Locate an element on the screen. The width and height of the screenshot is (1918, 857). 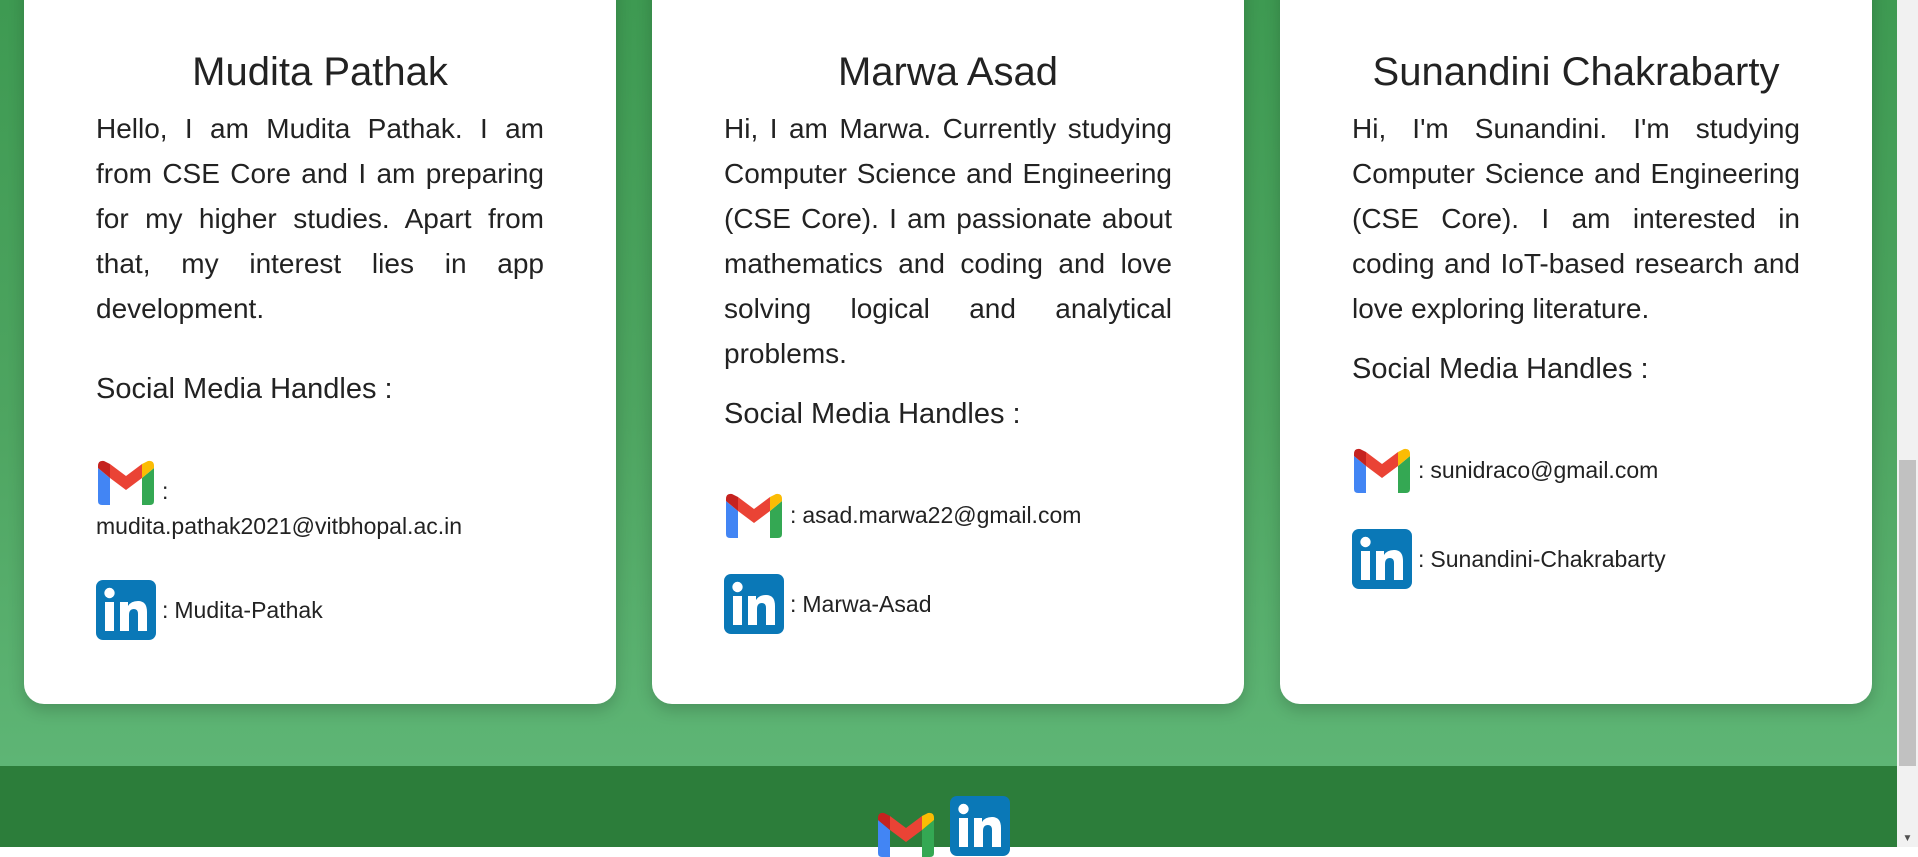
vertical-scrollbar: ▼ is located at coordinates (1907, 423).